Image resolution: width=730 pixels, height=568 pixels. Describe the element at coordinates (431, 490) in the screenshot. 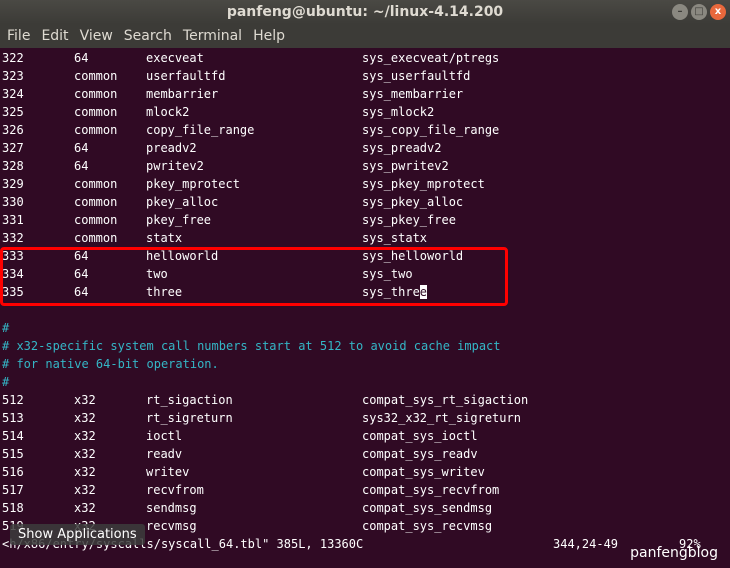

I see `syscall-entry: compat_sys_recvfrom` at that location.